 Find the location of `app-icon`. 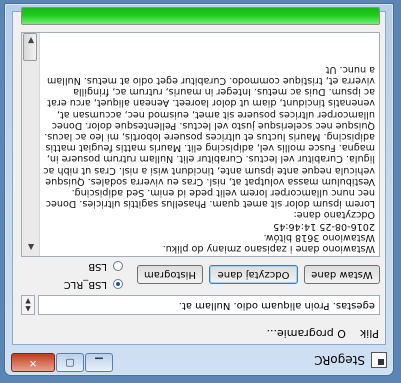

app-icon is located at coordinates (379, 360).